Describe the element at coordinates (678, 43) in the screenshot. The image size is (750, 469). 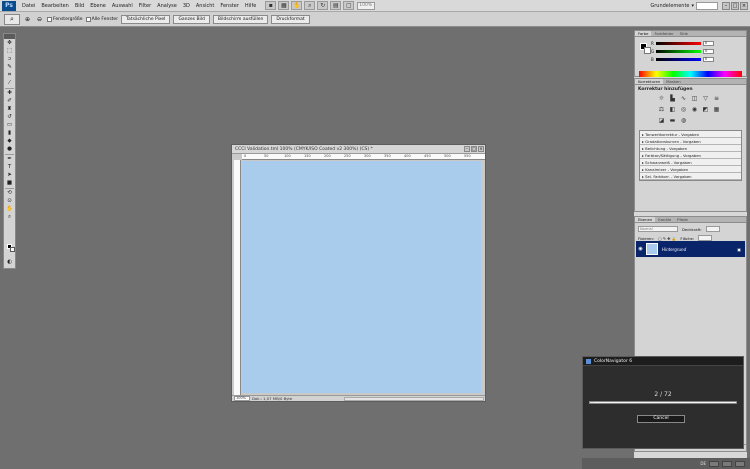
I see `red-track` at that location.